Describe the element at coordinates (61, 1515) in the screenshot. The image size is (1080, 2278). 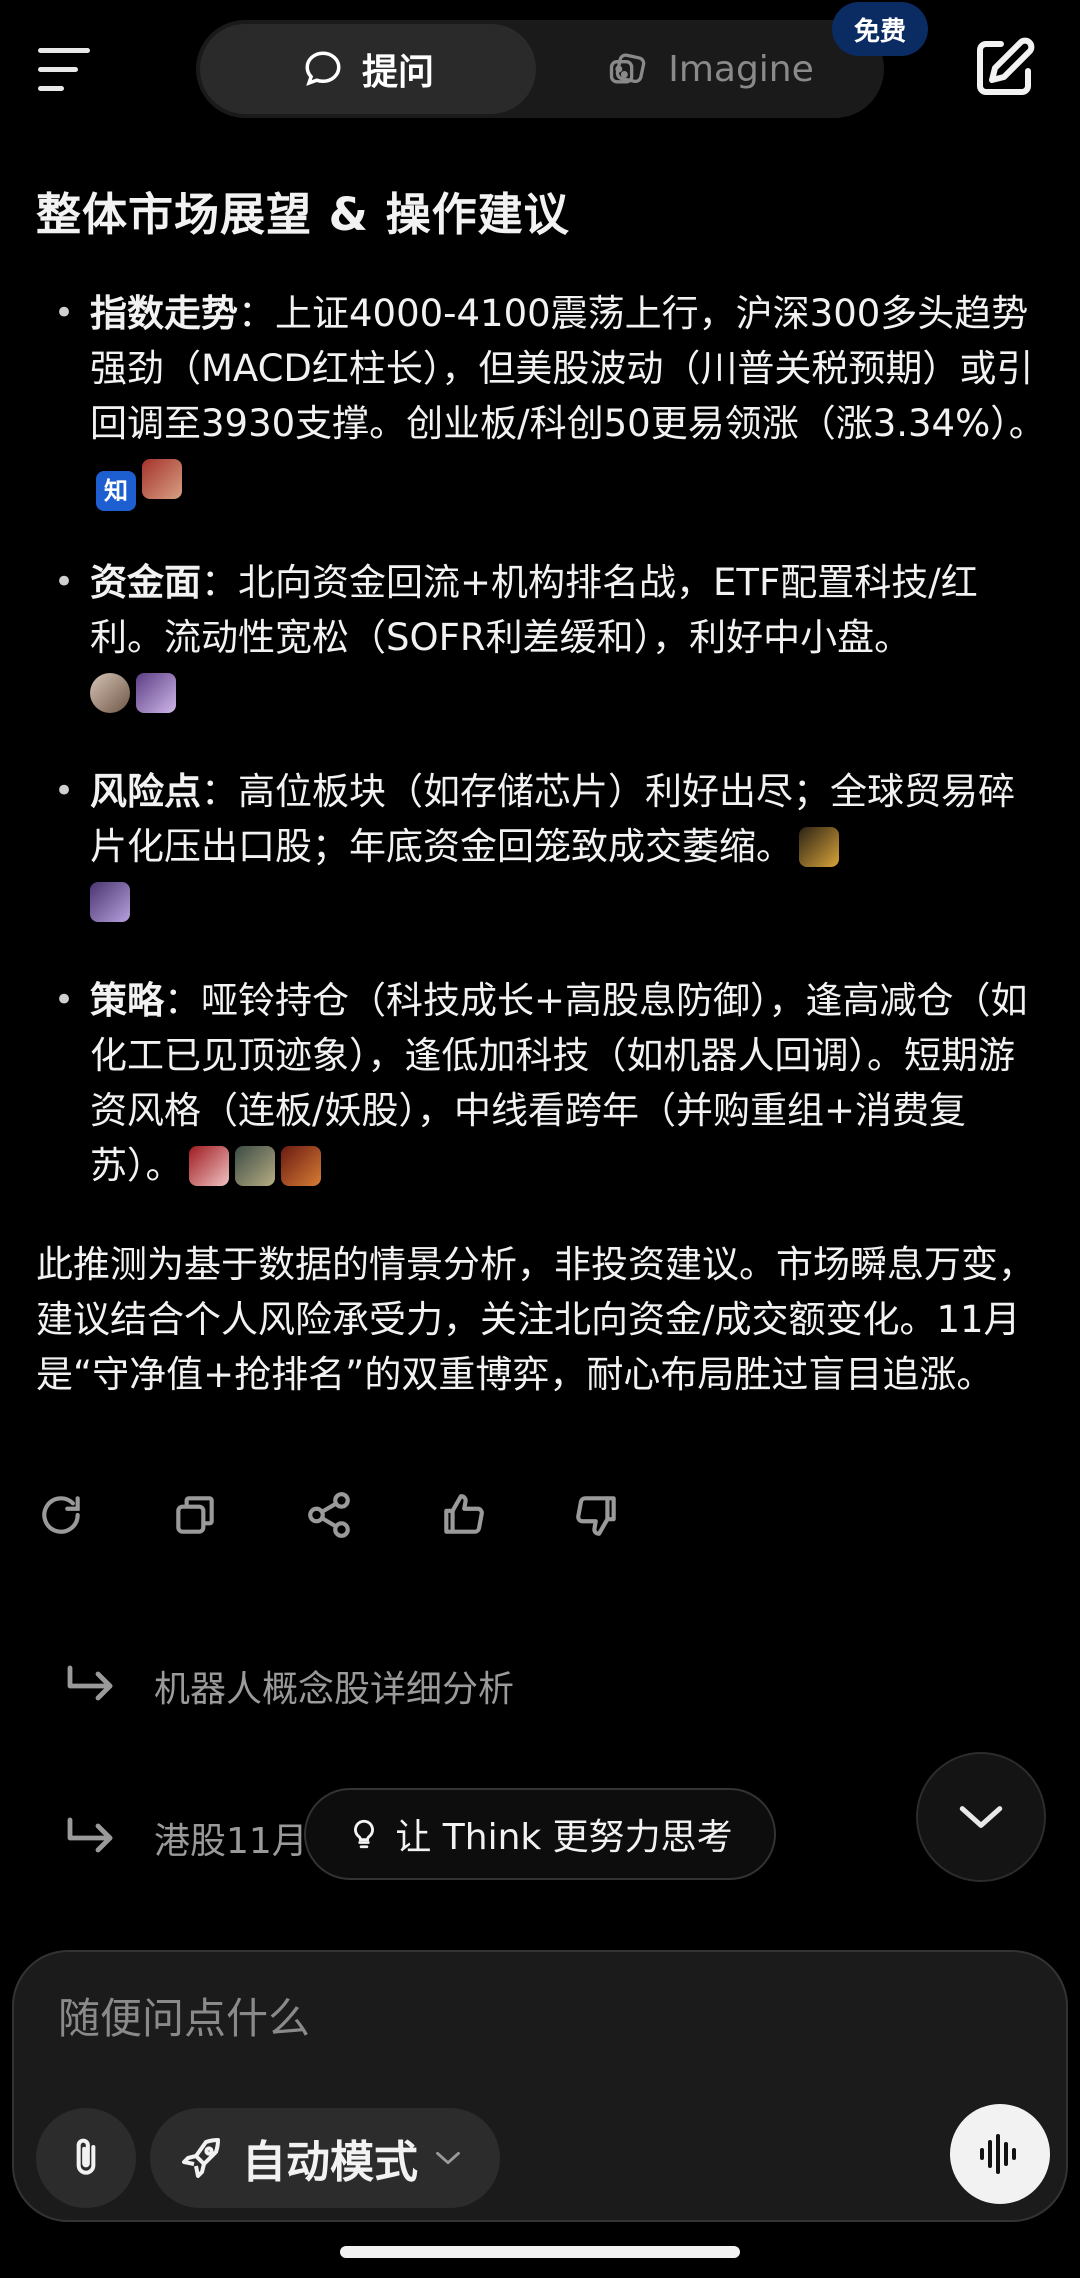
I see `refresh-icon` at that location.